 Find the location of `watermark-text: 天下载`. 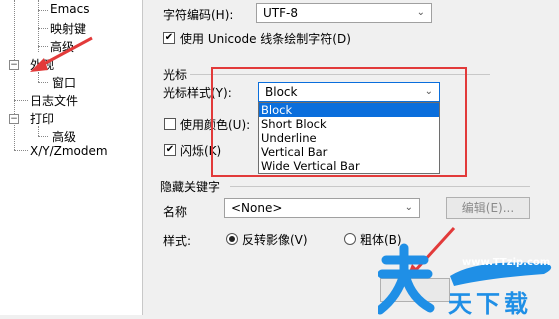

watermark-text: 天下载 is located at coordinates (490, 304).